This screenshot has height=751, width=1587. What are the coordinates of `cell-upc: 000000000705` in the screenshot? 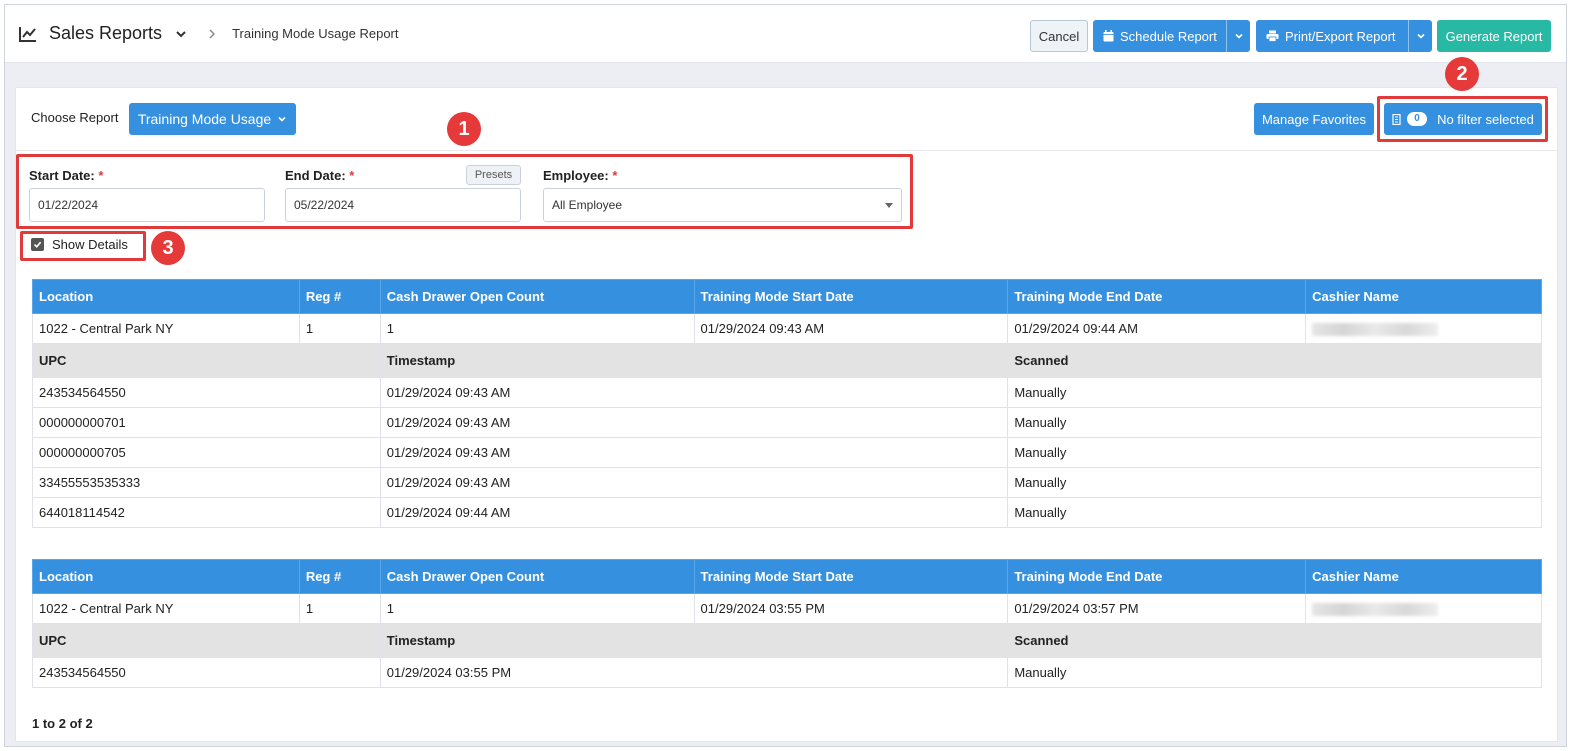 It's located at (206, 452).